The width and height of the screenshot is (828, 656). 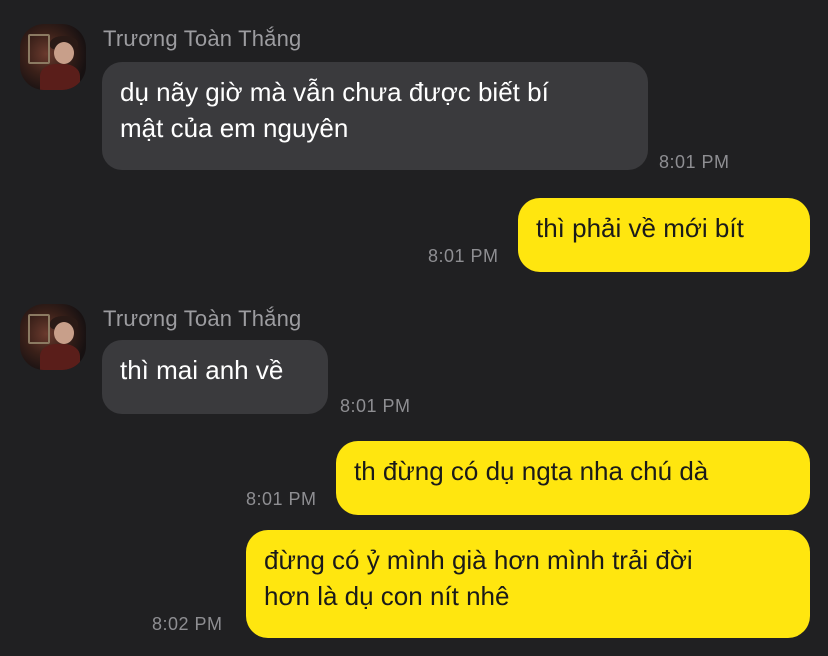 I want to click on message-text-line: đừng có ỷ mình già hơn mình trải đời, so click(x=478, y=560).